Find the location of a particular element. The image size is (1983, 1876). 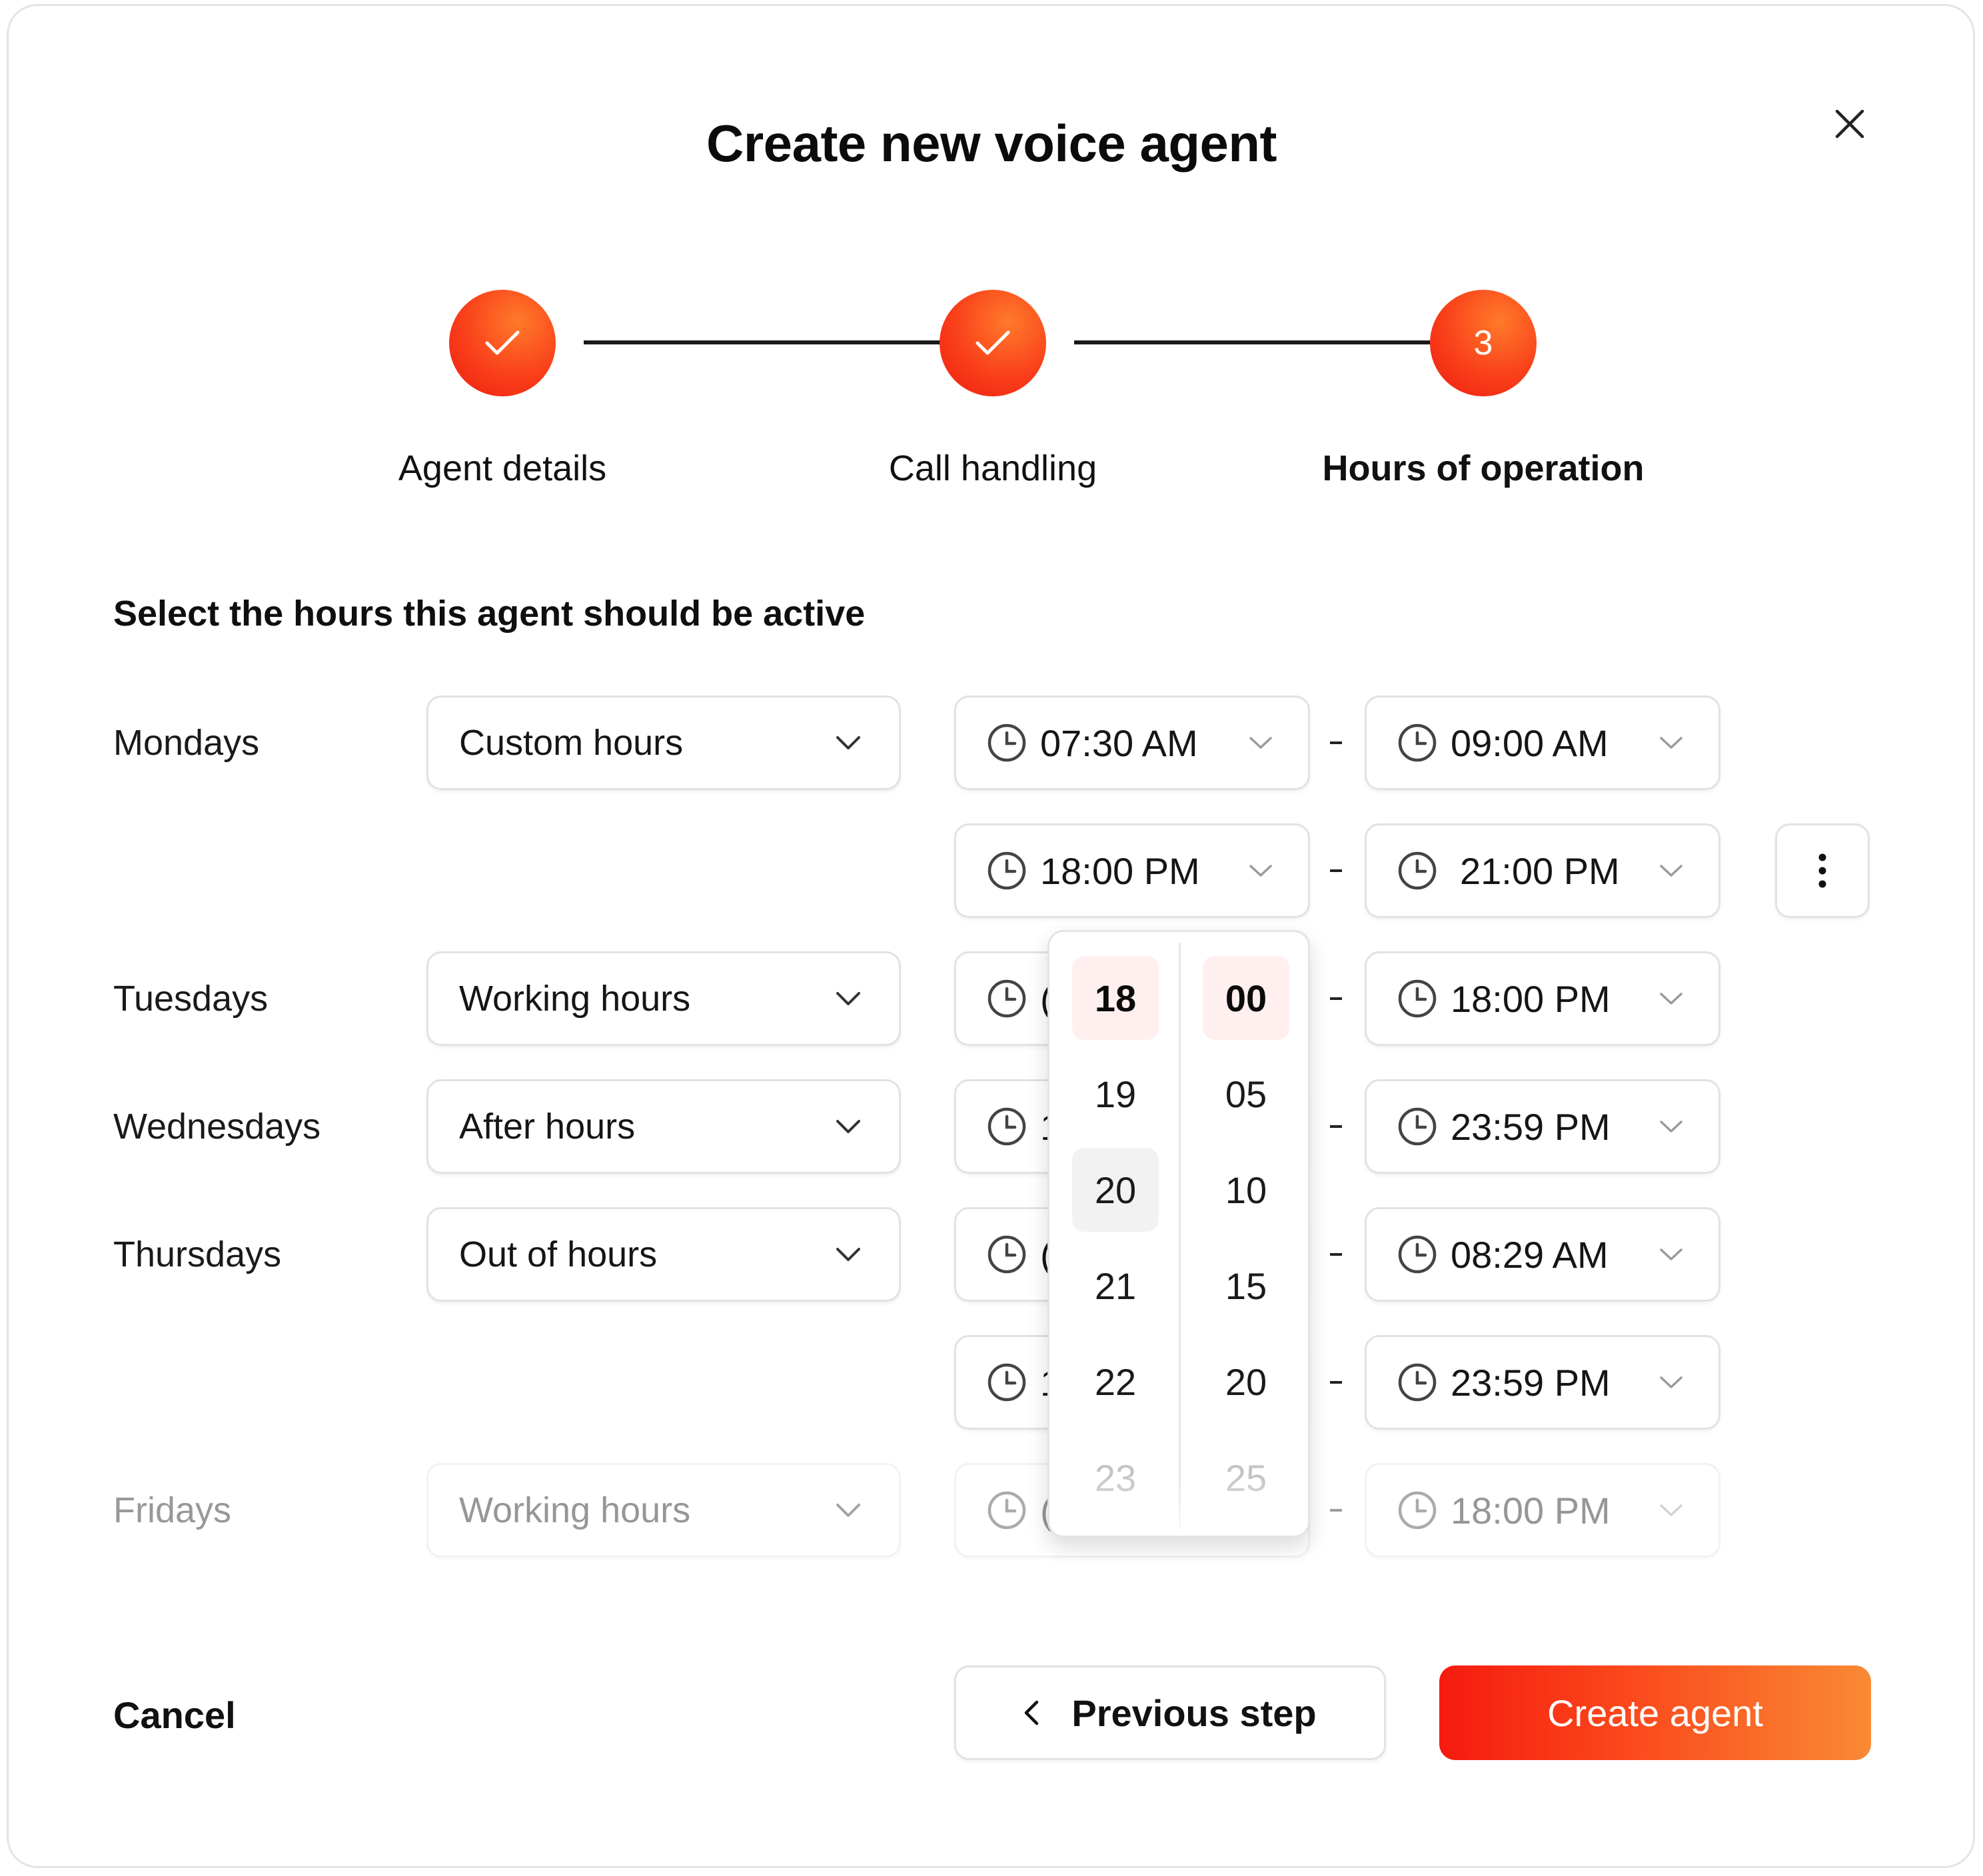

hour-option: 22 is located at coordinates (1116, 1382).